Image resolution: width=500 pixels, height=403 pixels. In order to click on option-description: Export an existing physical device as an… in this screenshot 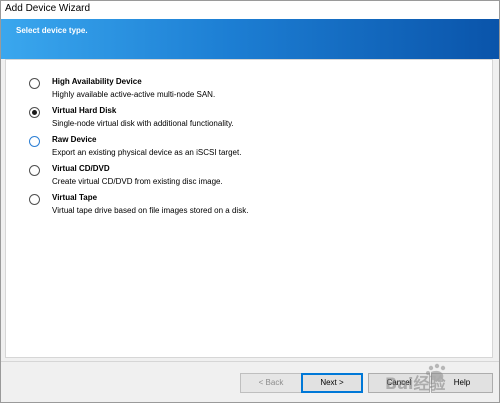, I will do `click(147, 152)`.